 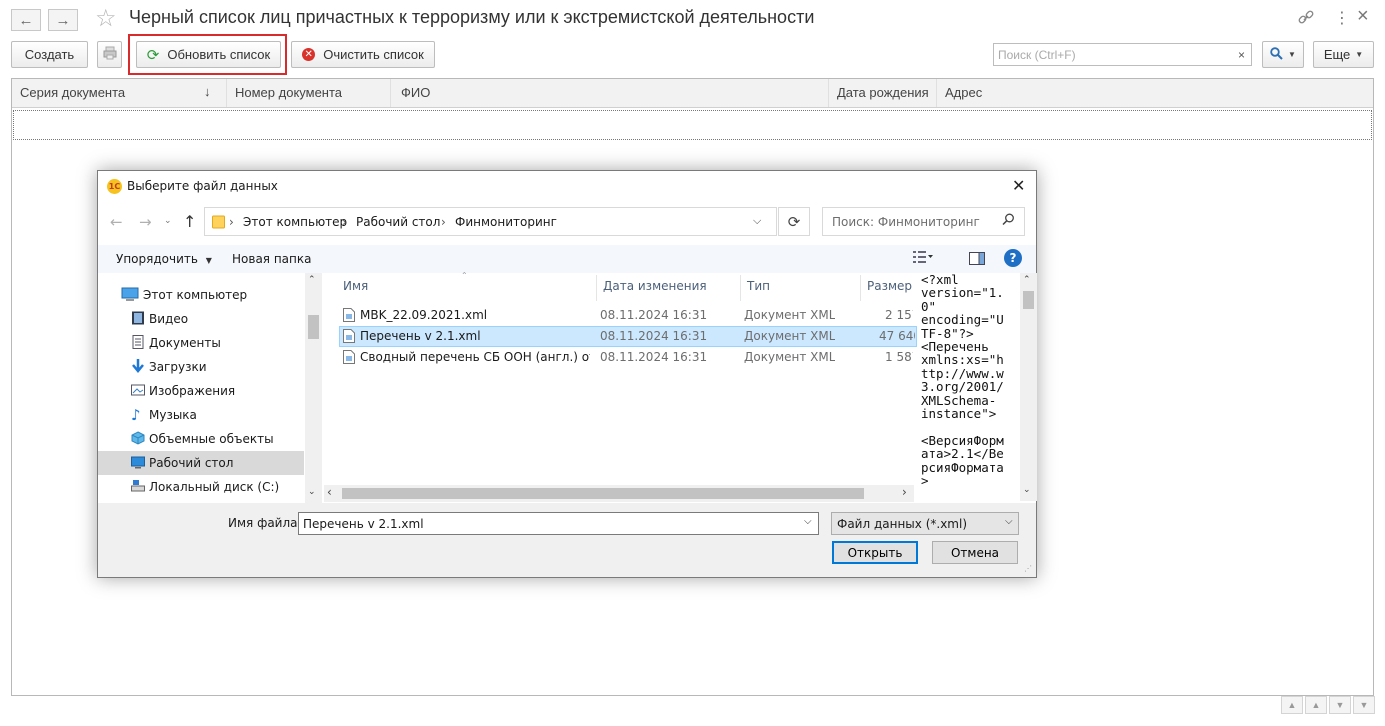 What do you see at coordinates (313, 327) in the screenshot?
I see `nav-scrollbar-thumb` at bounding box center [313, 327].